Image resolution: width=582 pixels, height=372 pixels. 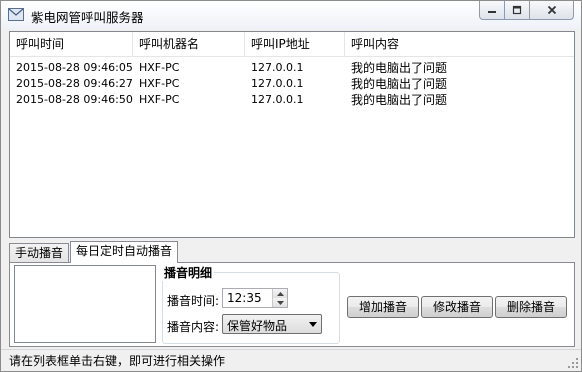 What do you see at coordinates (85, 304) in the screenshot?
I see `broadcast-list` at bounding box center [85, 304].